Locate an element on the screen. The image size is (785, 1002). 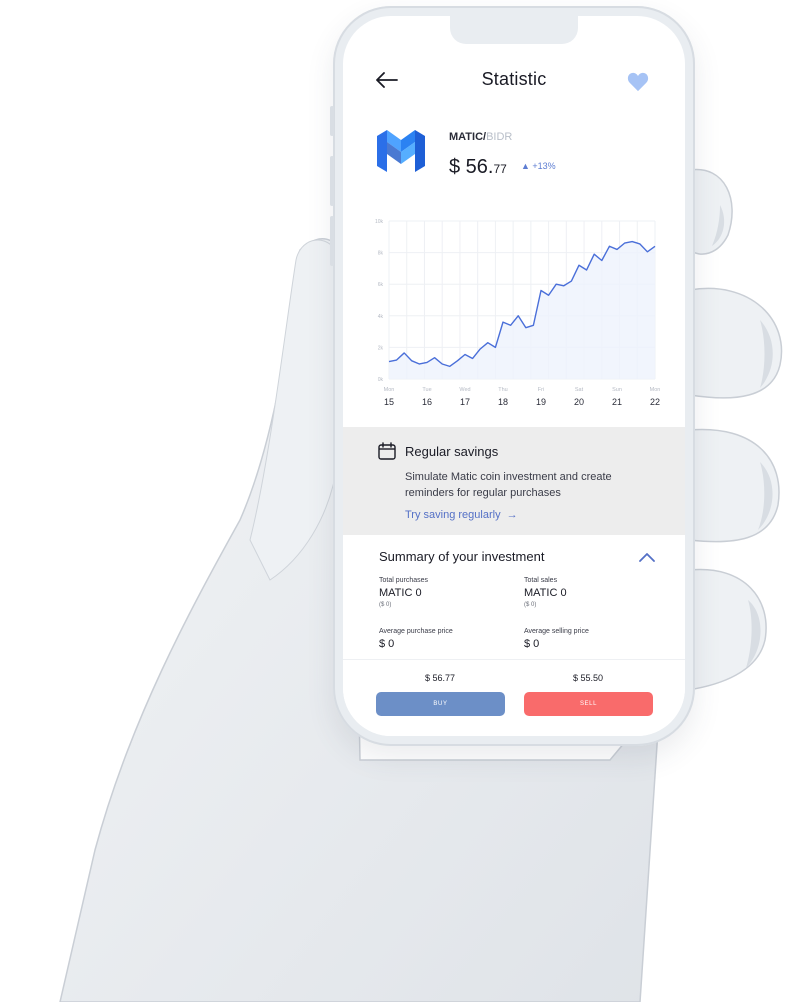
try-saving-link: Try saving regularly → is located at coordinates (461, 515).